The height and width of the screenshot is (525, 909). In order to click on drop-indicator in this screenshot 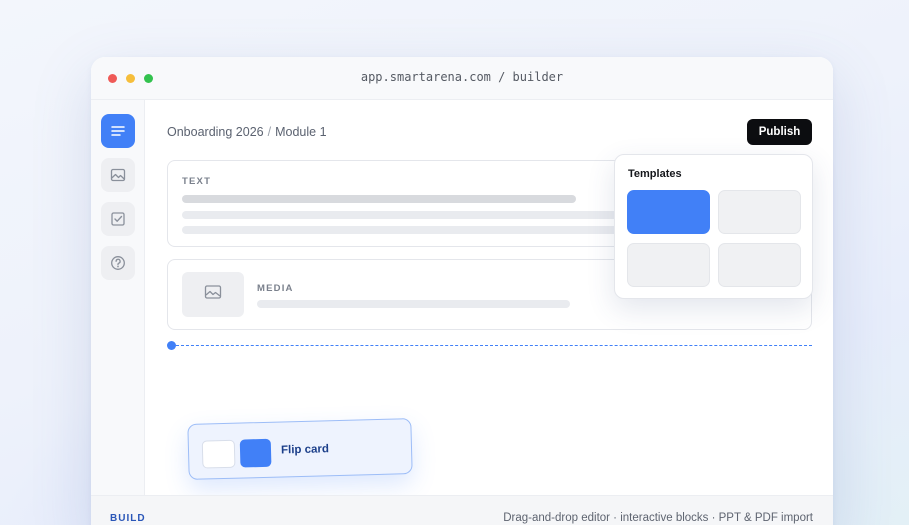, I will do `click(489, 345)`.